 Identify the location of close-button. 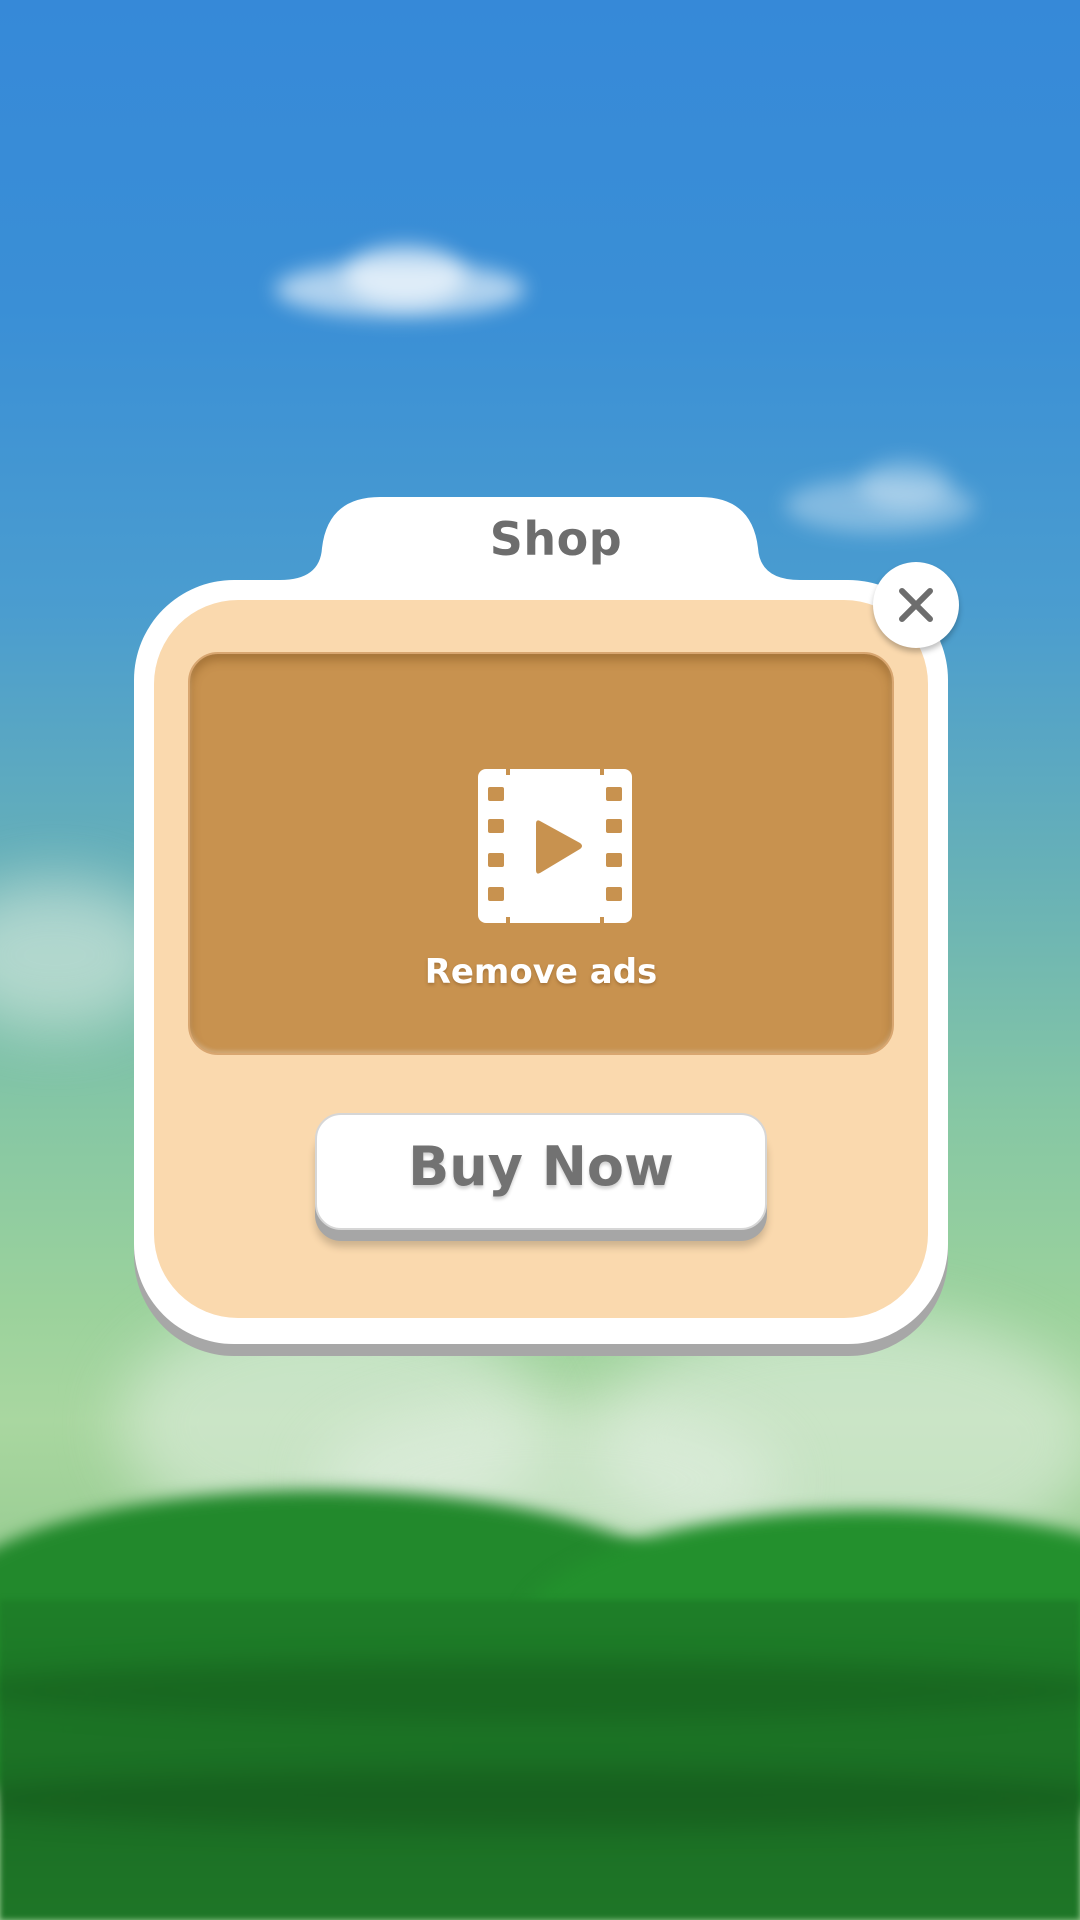
(916, 605).